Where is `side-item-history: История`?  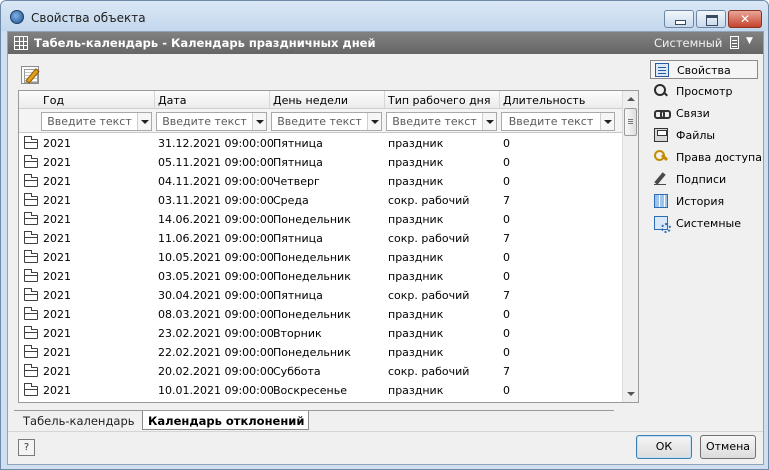
side-item-history: История is located at coordinates (704, 201).